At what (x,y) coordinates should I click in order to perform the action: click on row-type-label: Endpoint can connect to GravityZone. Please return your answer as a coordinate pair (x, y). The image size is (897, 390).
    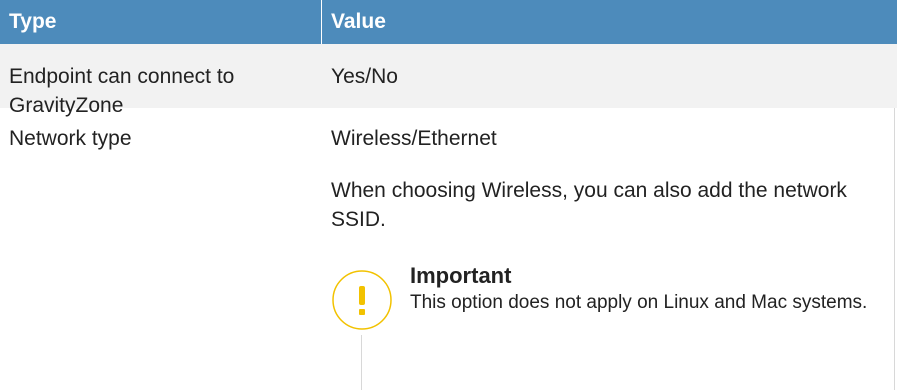
    Looking at the image, I should click on (122, 91).